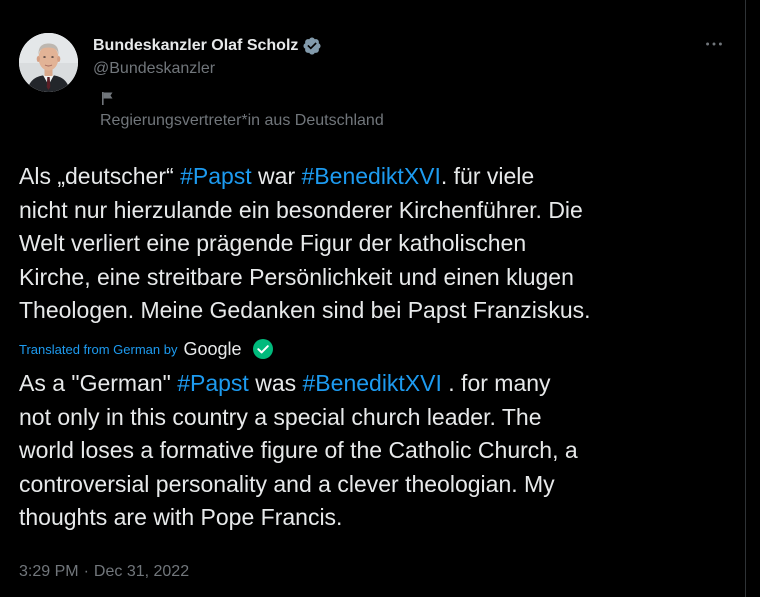  What do you see at coordinates (181, 517) in the screenshot?
I see `translation-line: thoughts are with Pope Francis.` at bounding box center [181, 517].